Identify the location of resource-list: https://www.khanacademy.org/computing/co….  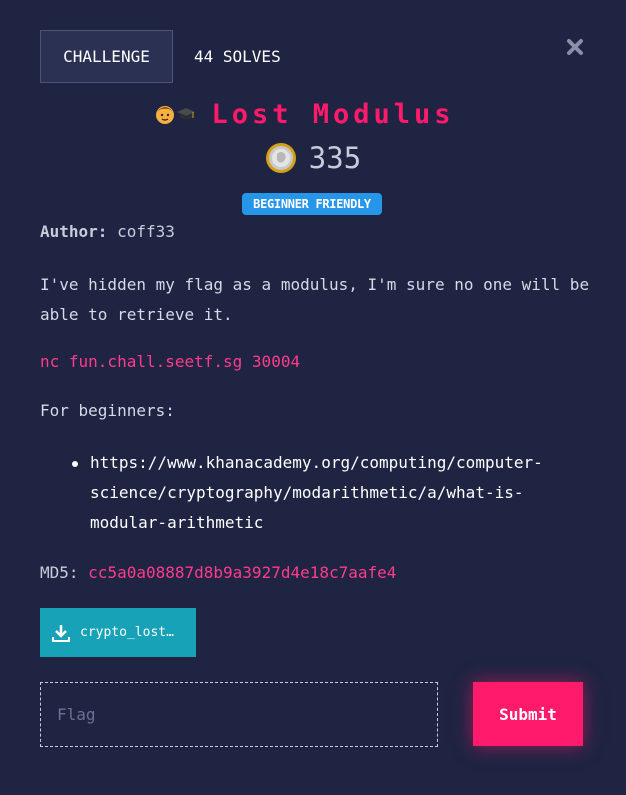
(320, 493).